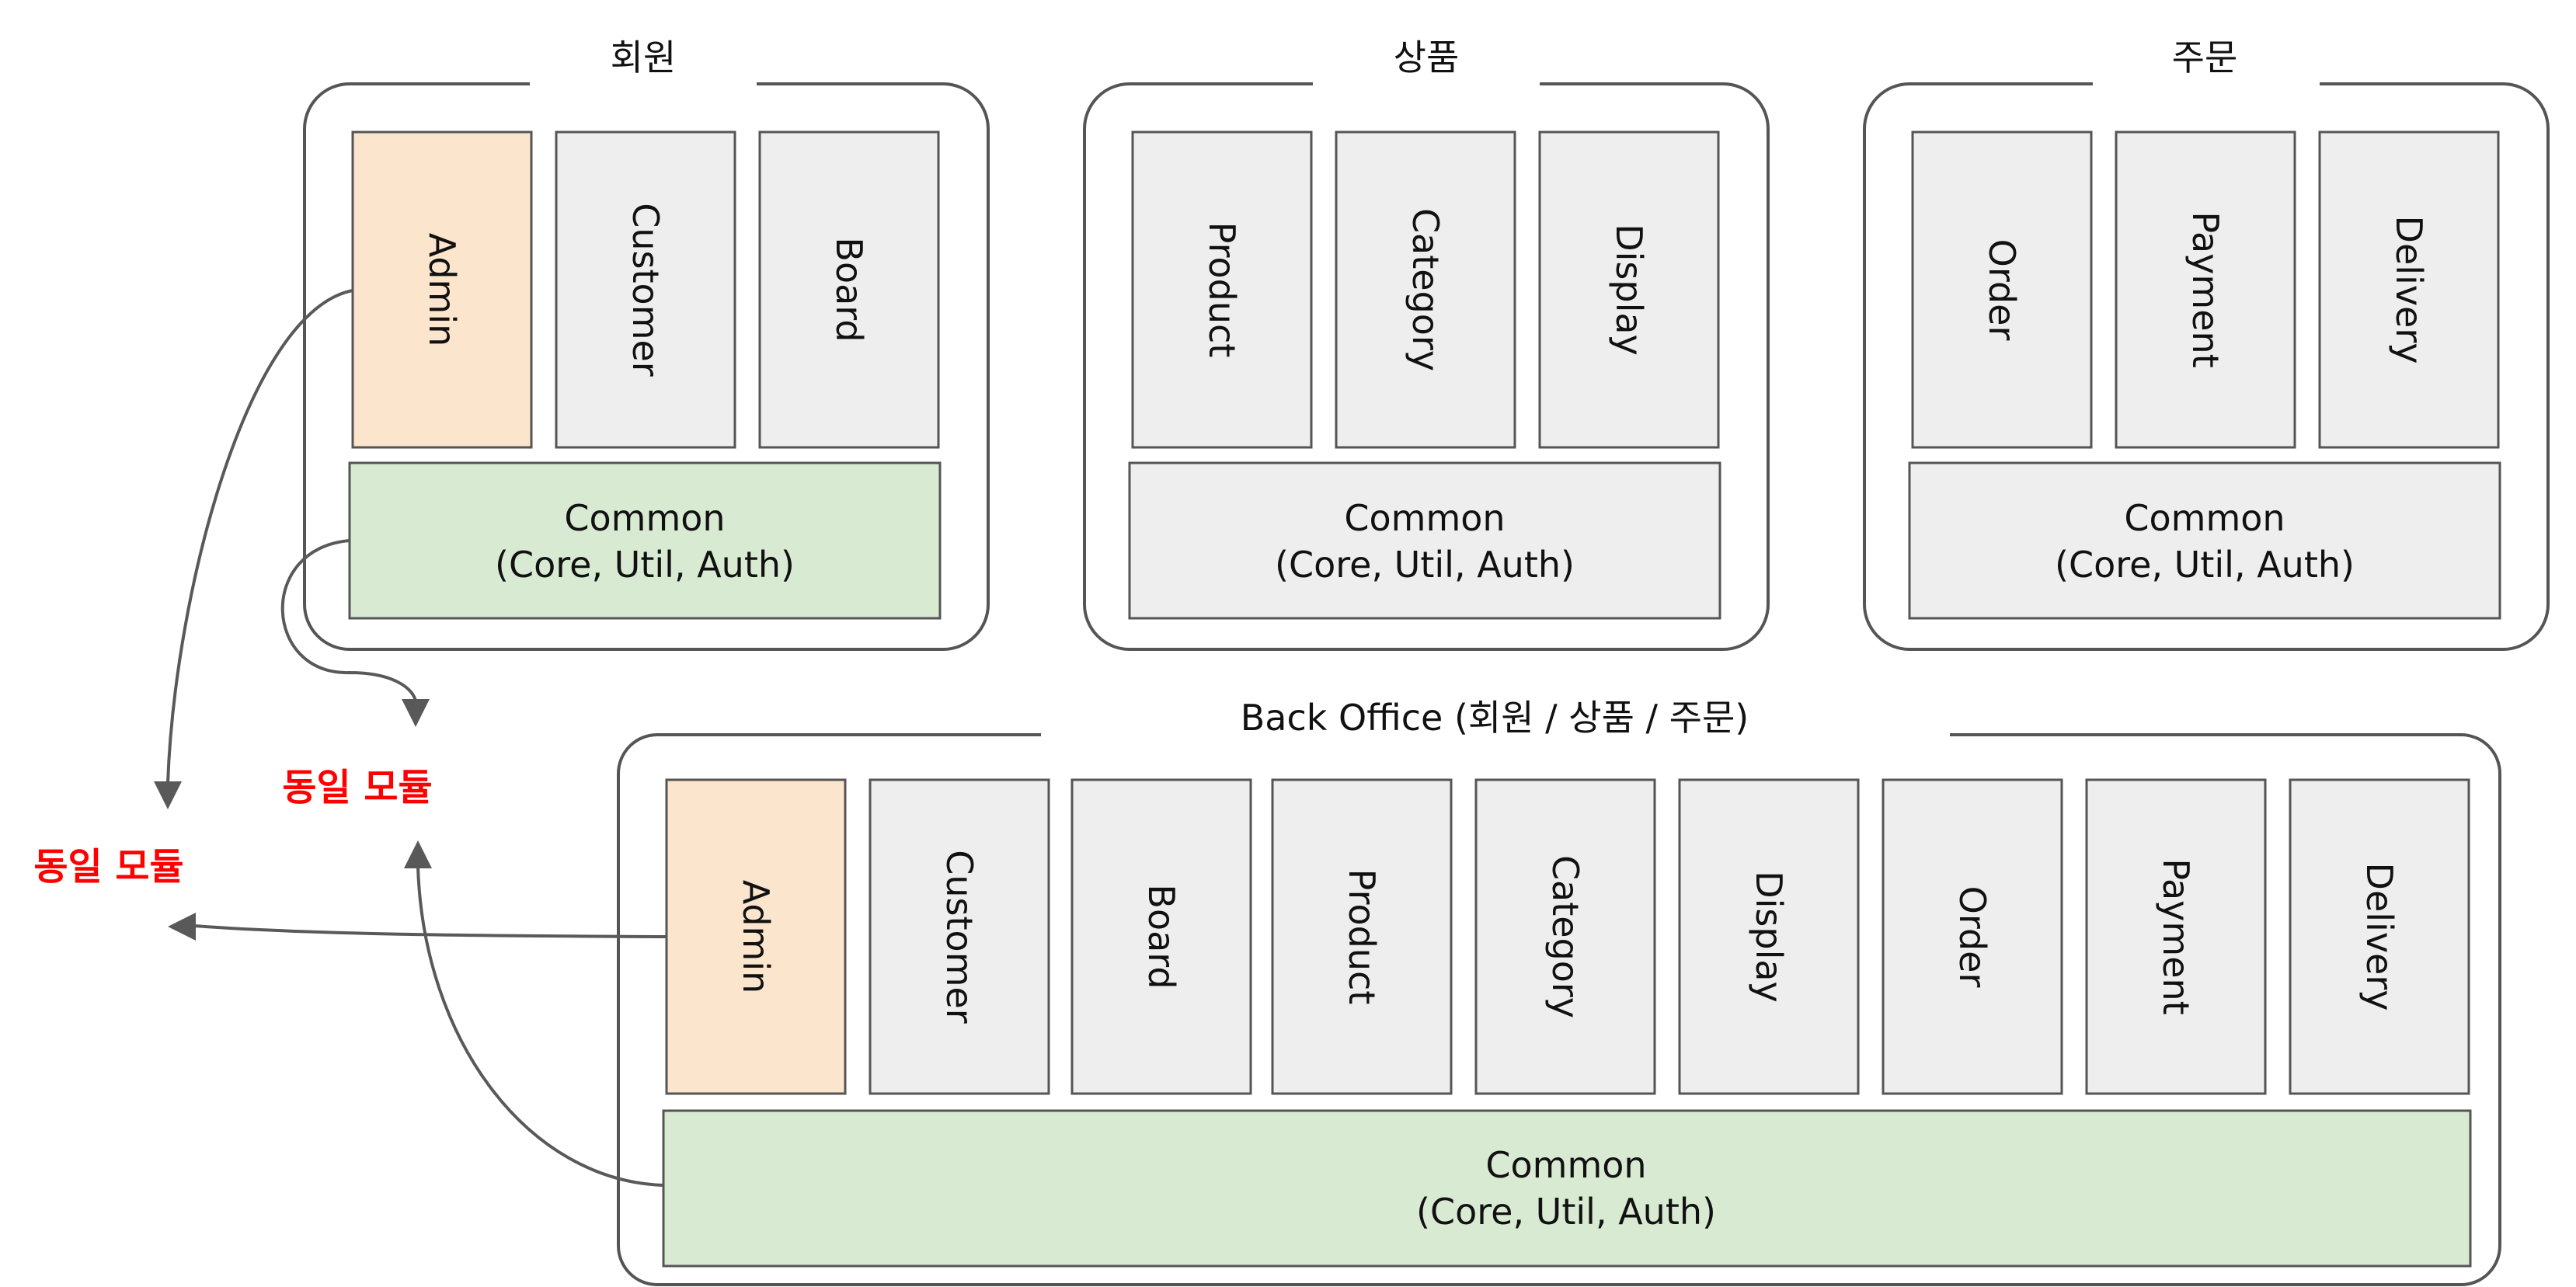 The height and width of the screenshot is (1287, 2576). What do you see at coordinates (182, 927) in the screenshot?
I see `arrowhead-bo-admin` at bounding box center [182, 927].